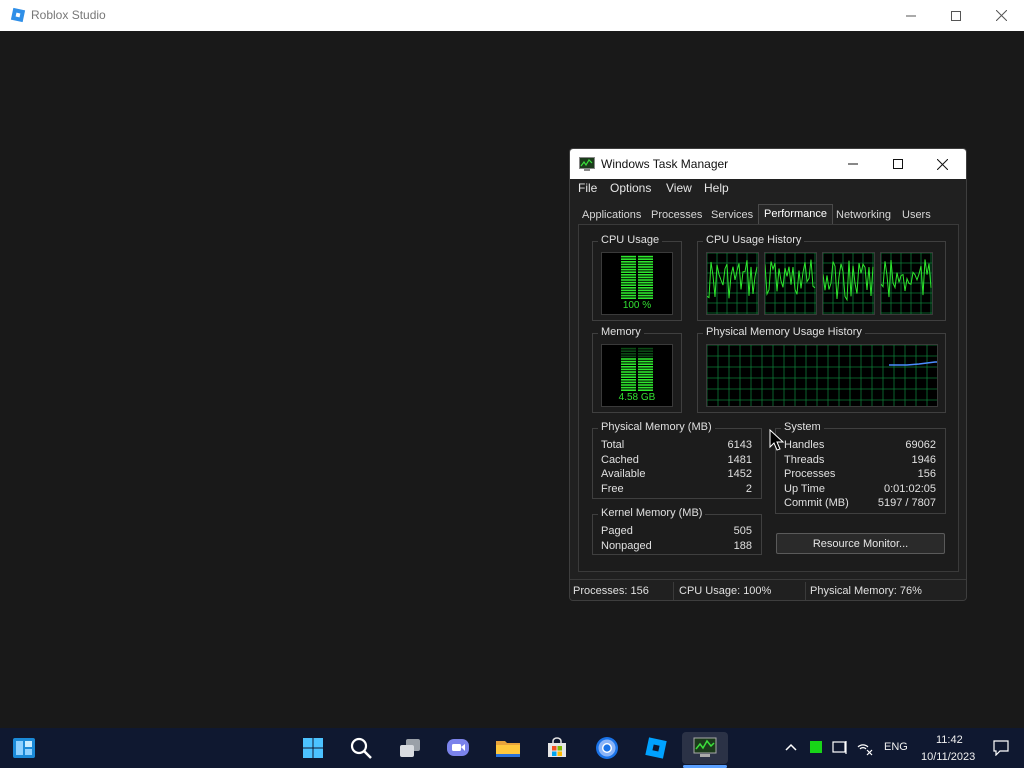 Image resolution: width=1024 pixels, height=768 pixels. What do you see at coordinates (926, 474) in the screenshot?
I see `sys-processes-value: 156` at bounding box center [926, 474].